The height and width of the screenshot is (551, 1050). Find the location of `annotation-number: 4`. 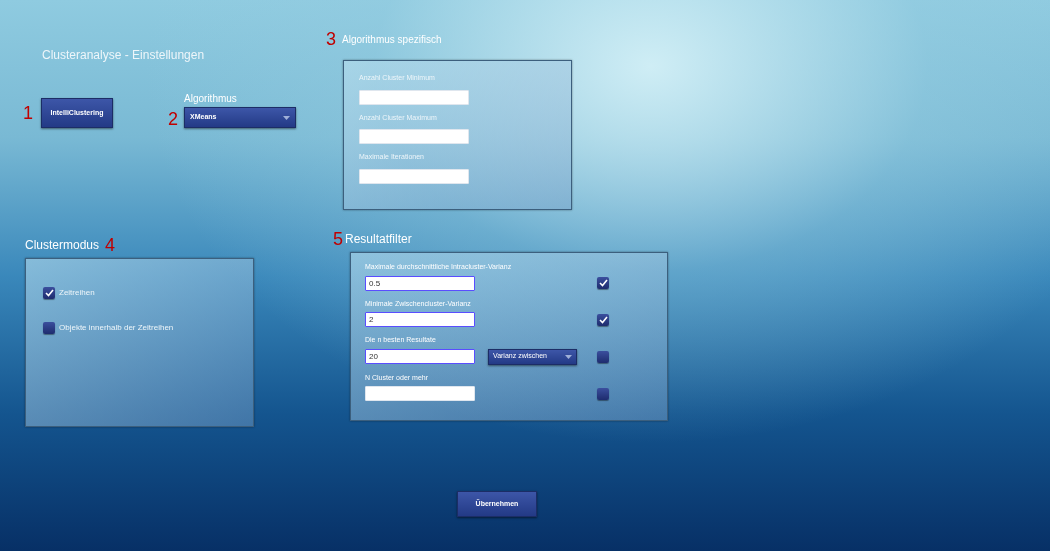

annotation-number: 4 is located at coordinates (110, 245).